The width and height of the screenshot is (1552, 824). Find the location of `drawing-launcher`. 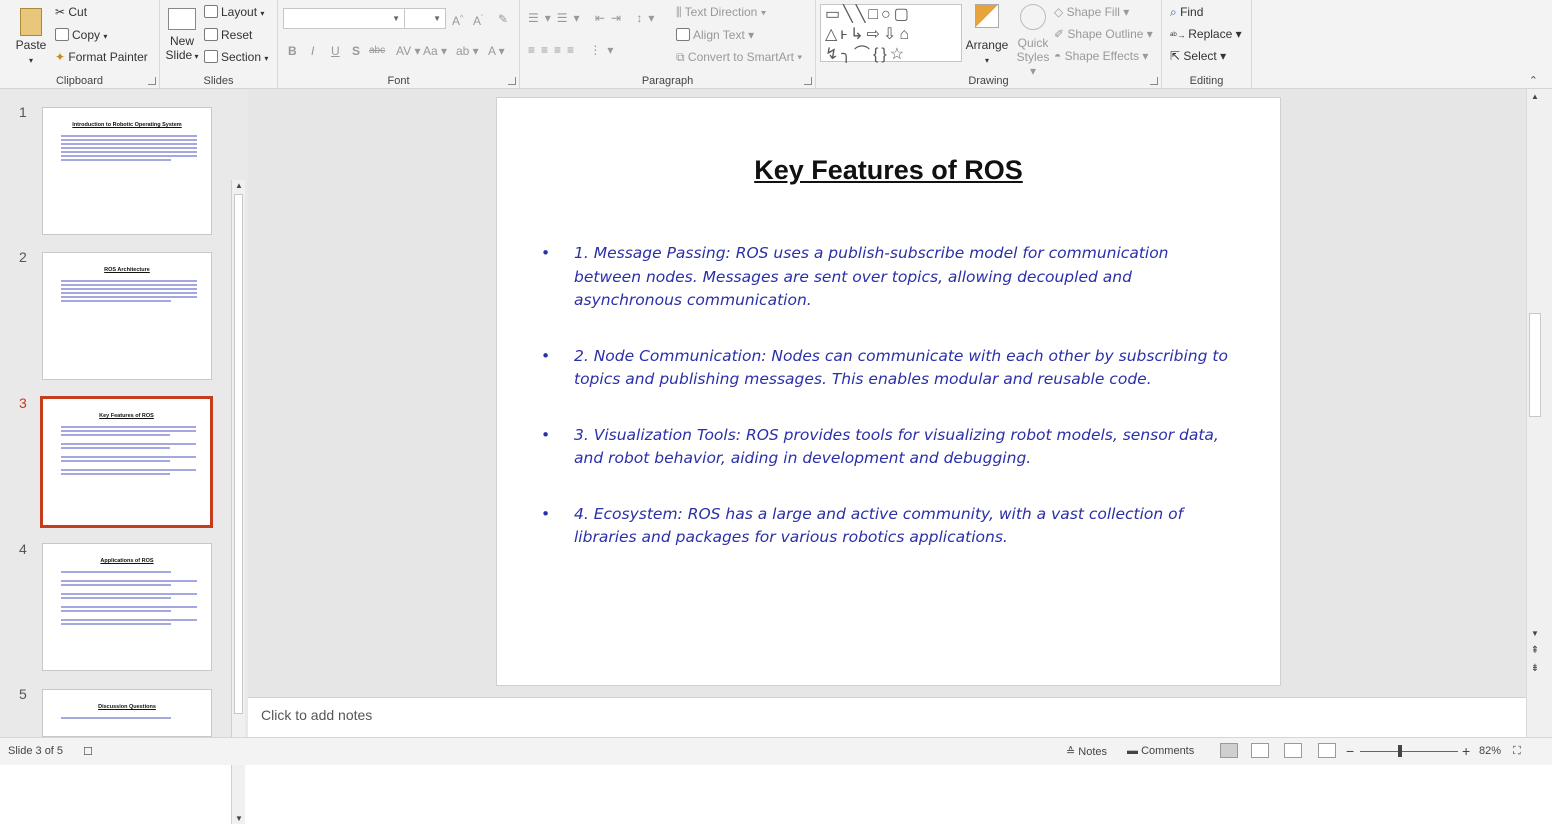

drawing-launcher is located at coordinates (1154, 81).